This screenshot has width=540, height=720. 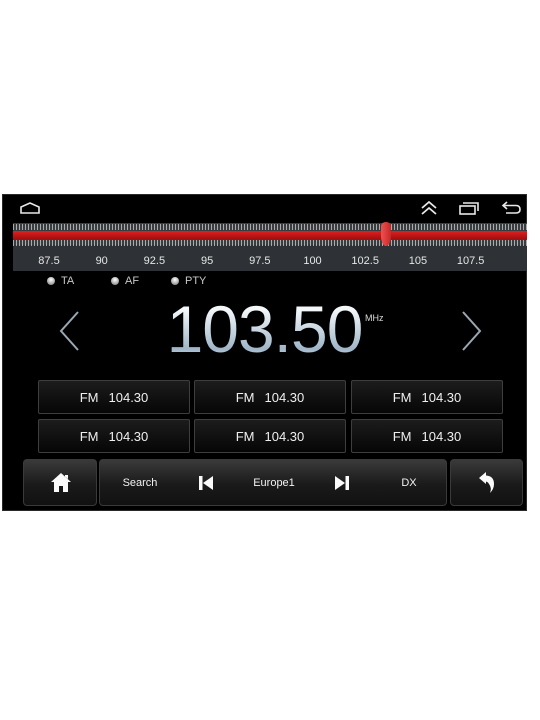 I want to click on tuner-ticks-bottom, so click(x=270, y=243).